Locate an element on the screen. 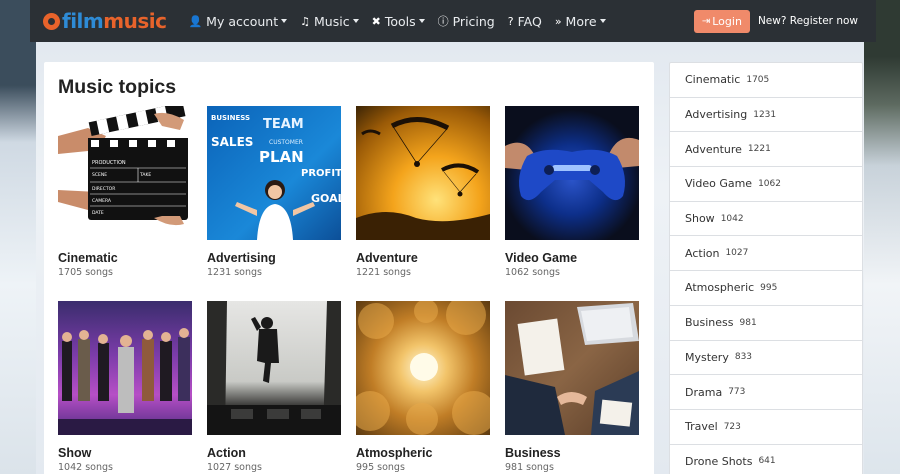 The image size is (900, 474). nav-item-label: My account is located at coordinates (242, 21).